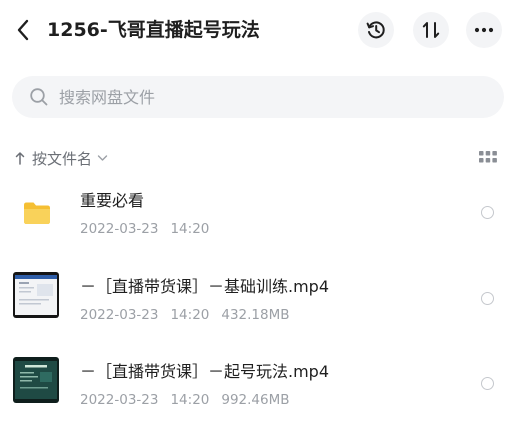 This screenshot has width=520, height=424. Describe the element at coordinates (255, 400) in the screenshot. I see `file-size: 992.46MB` at that location.